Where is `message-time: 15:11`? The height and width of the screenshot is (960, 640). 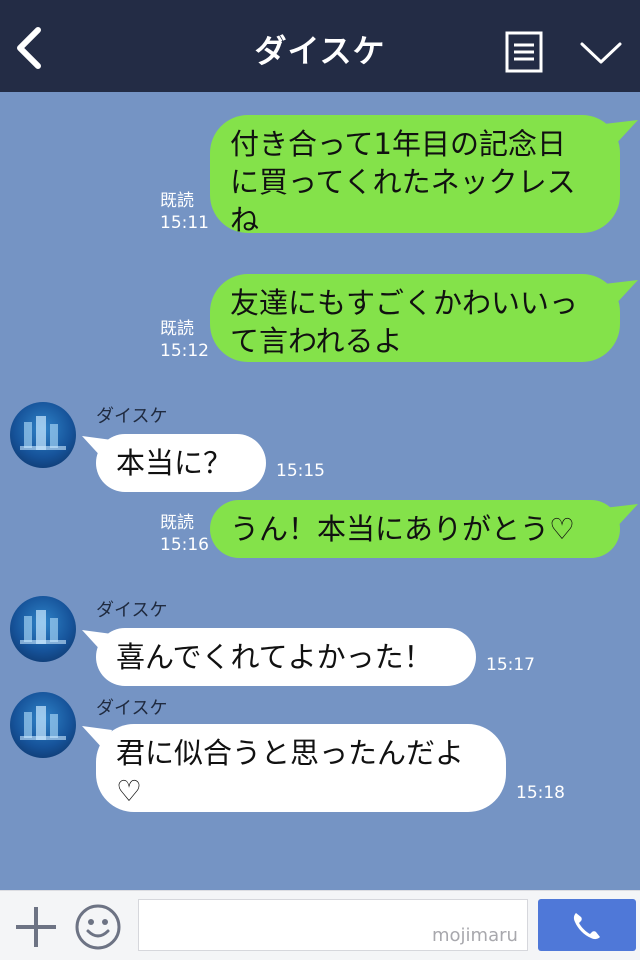 message-time: 15:11 is located at coordinates (184, 223).